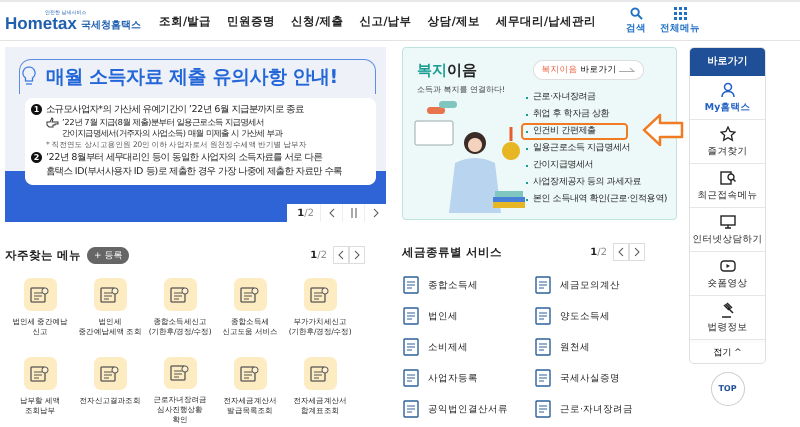  Describe the element at coordinates (185, 21) in the screenshot. I see `nav-link: 조회/발급` at that location.